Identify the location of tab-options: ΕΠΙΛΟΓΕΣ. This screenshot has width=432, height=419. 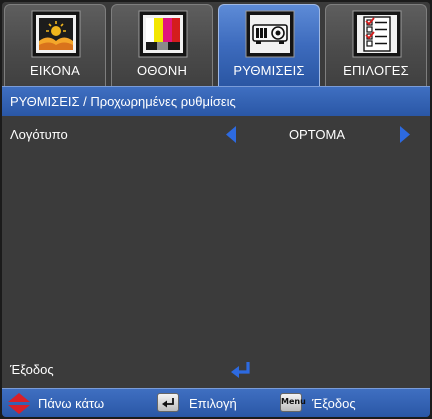
(376, 45).